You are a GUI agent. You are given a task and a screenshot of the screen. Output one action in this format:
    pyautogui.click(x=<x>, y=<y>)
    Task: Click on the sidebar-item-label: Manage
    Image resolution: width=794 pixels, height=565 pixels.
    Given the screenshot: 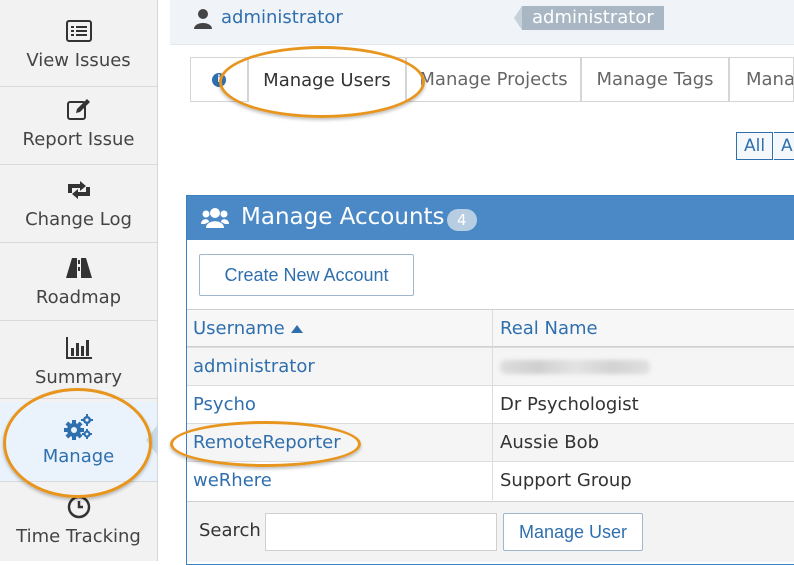 What is the action you would take?
    pyautogui.click(x=78, y=456)
    